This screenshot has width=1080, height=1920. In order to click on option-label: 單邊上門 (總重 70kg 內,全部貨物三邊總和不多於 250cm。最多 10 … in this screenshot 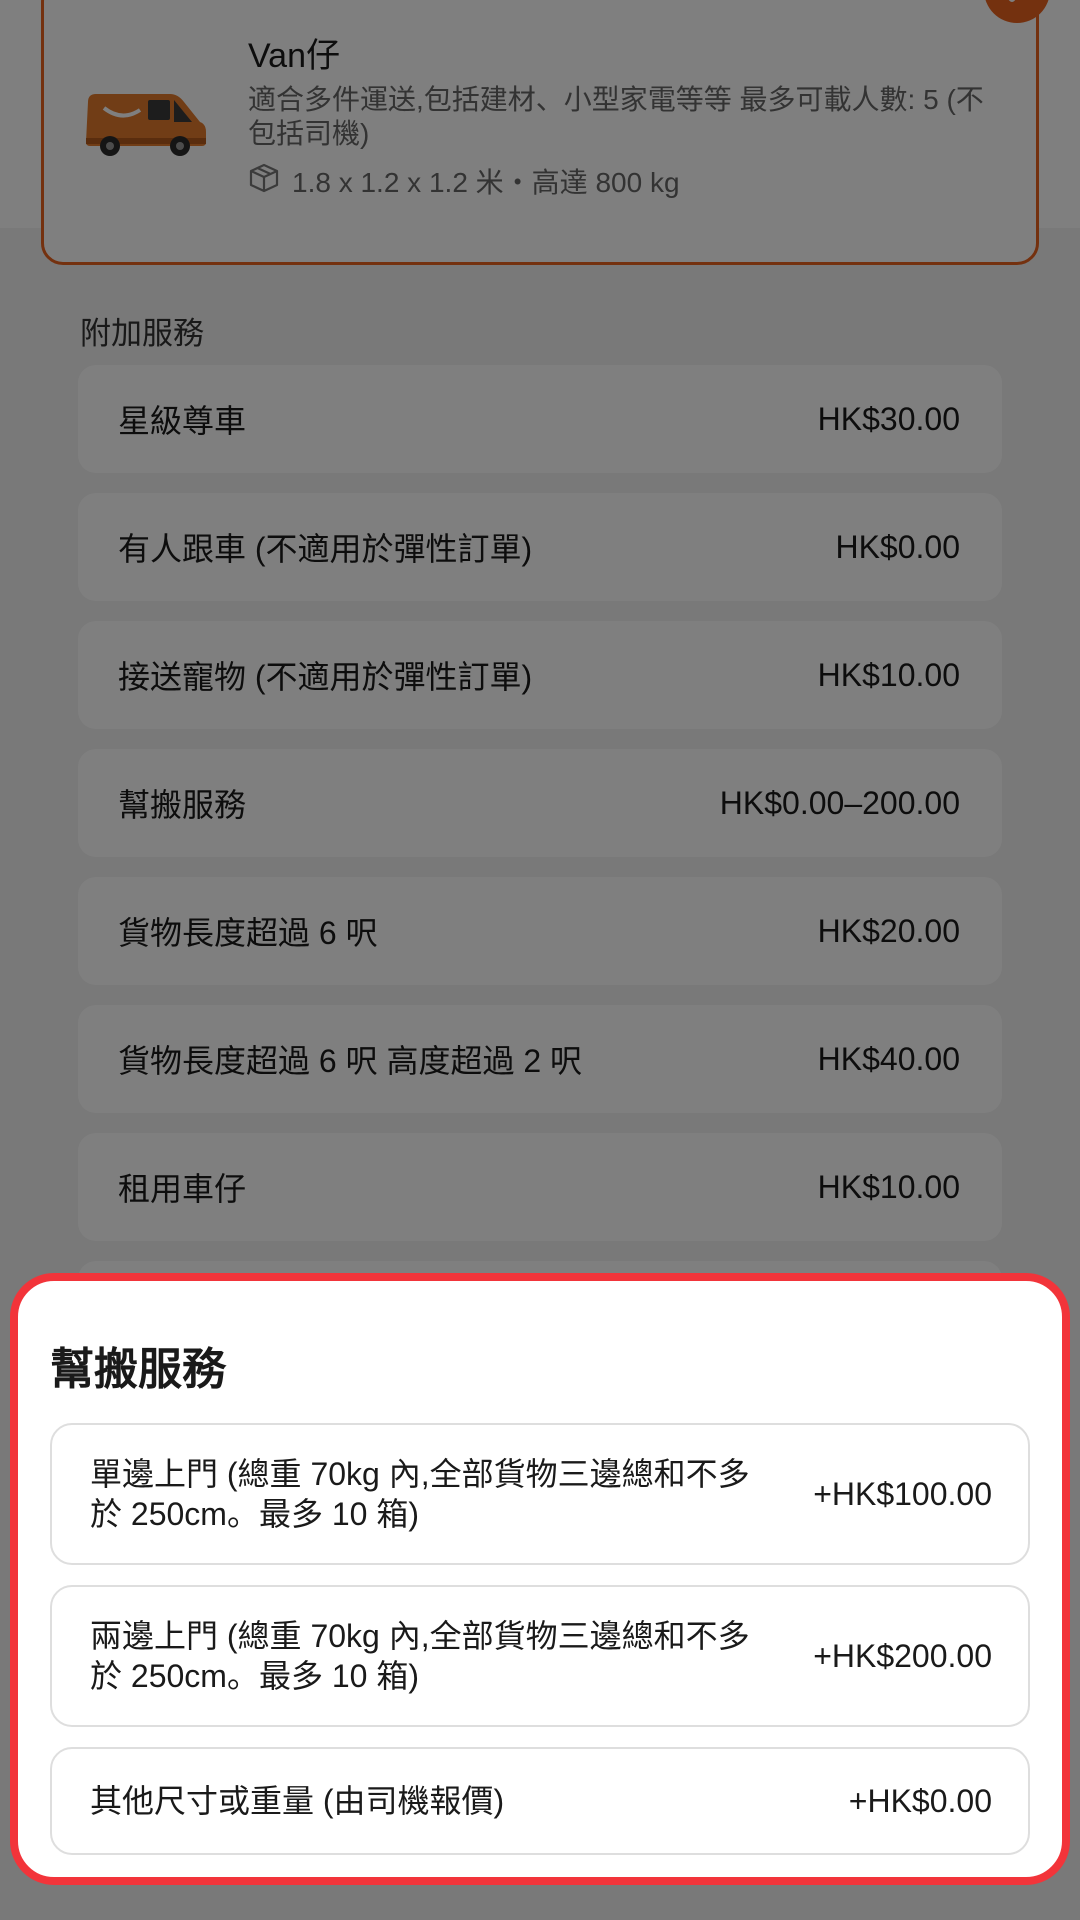, I will do `click(420, 1494)`.